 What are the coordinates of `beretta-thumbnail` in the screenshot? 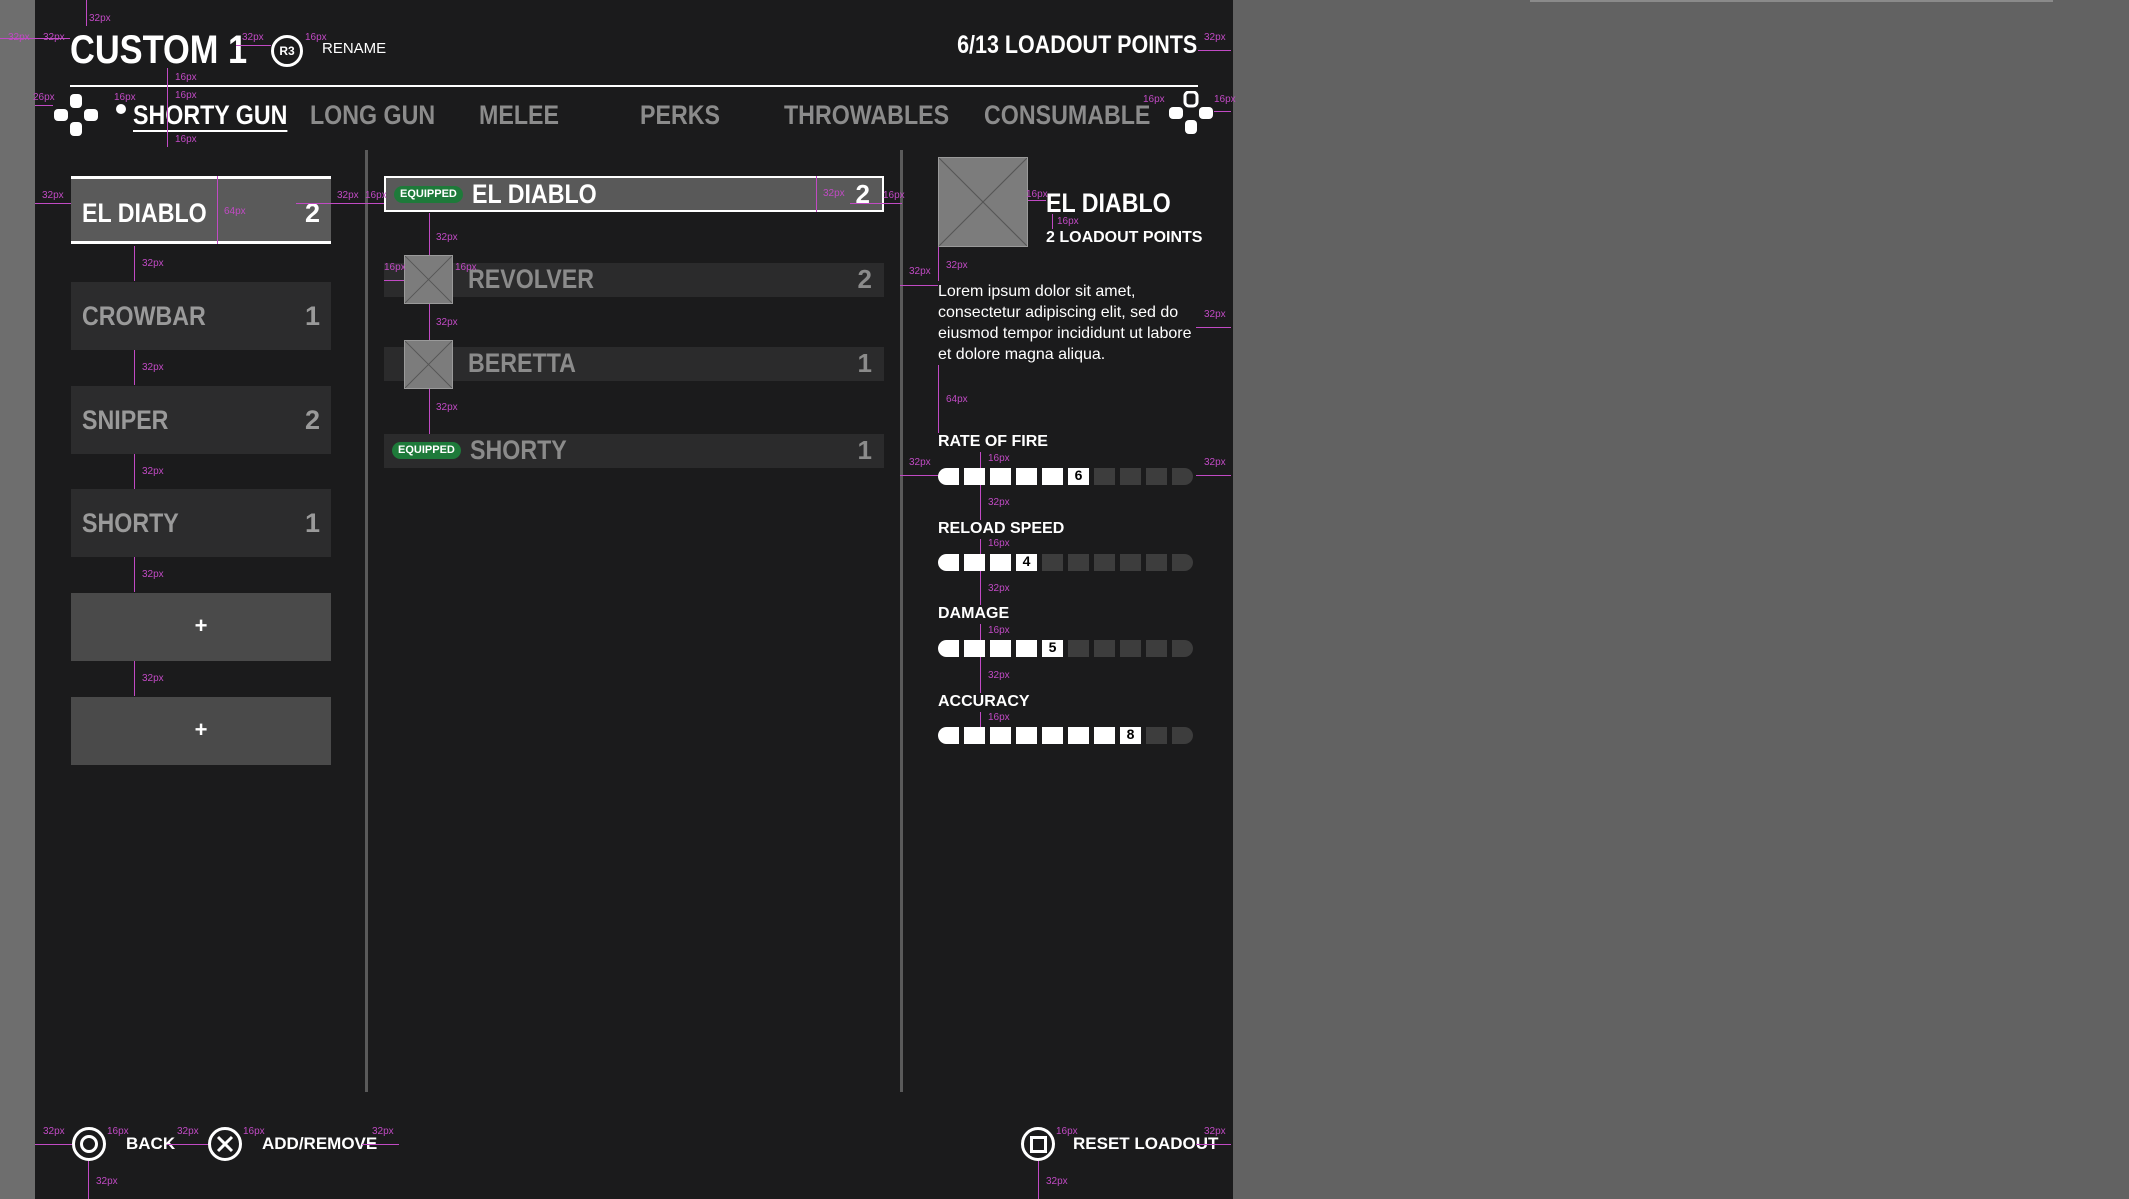 It's located at (428, 364).